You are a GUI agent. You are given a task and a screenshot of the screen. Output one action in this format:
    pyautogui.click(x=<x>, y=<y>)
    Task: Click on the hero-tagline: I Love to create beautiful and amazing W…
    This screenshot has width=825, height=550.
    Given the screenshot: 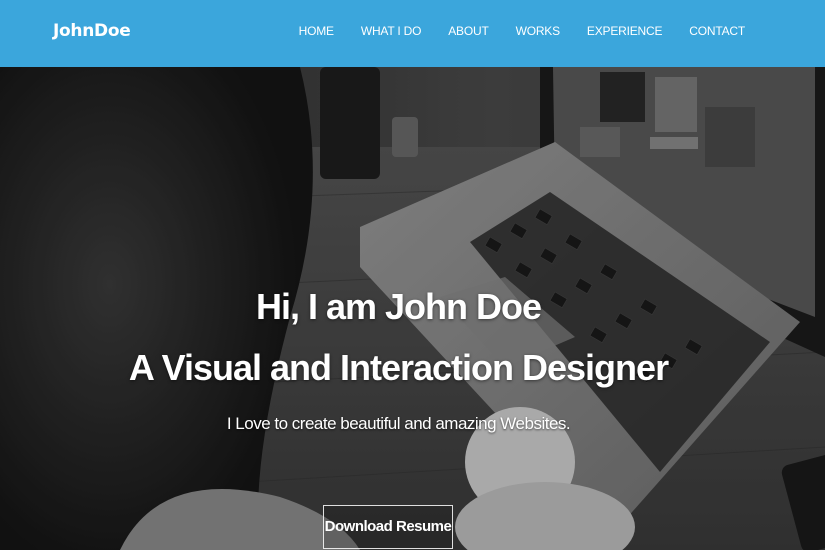 What is the action you would take?
    pyautogui.click(x=398, y=423)
    